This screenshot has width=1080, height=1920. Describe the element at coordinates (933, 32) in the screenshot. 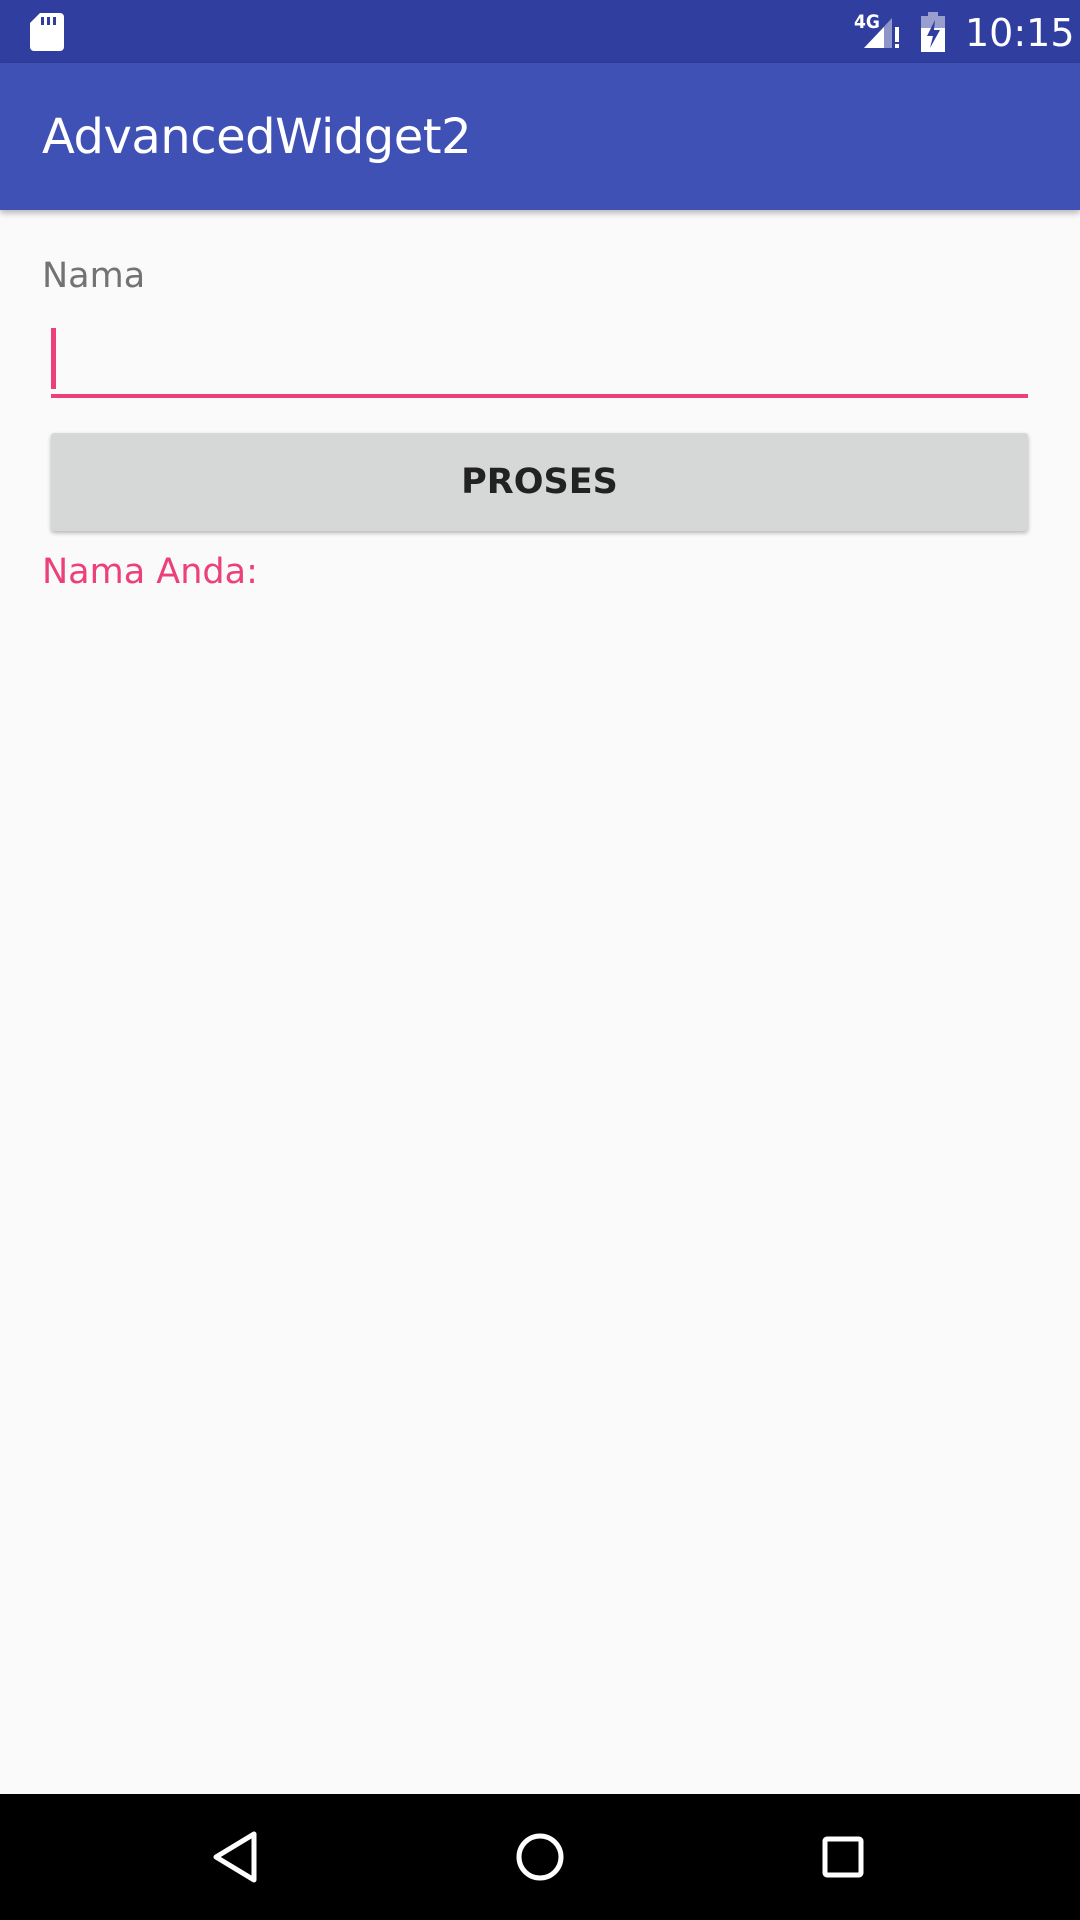

I see `battery-charging-icon` at that location.